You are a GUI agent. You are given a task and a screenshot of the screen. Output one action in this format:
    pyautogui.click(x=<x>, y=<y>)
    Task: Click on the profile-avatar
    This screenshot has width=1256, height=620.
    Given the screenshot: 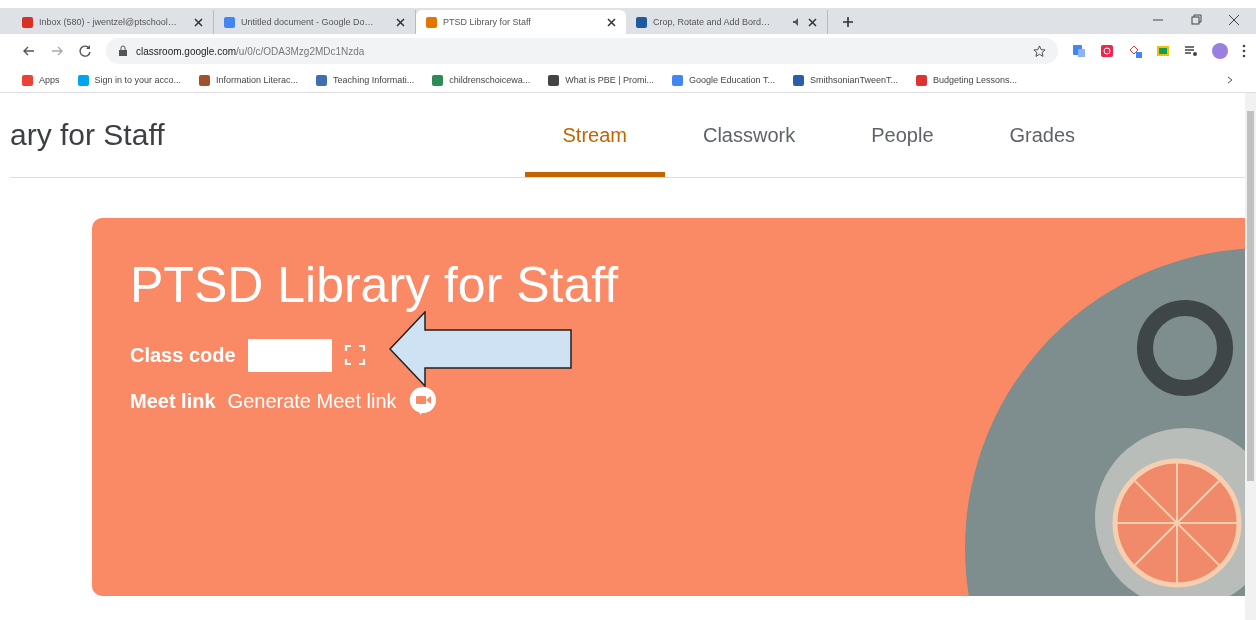 What is the action you would take?
    pyautogui.click(x=1220, y=51)
    